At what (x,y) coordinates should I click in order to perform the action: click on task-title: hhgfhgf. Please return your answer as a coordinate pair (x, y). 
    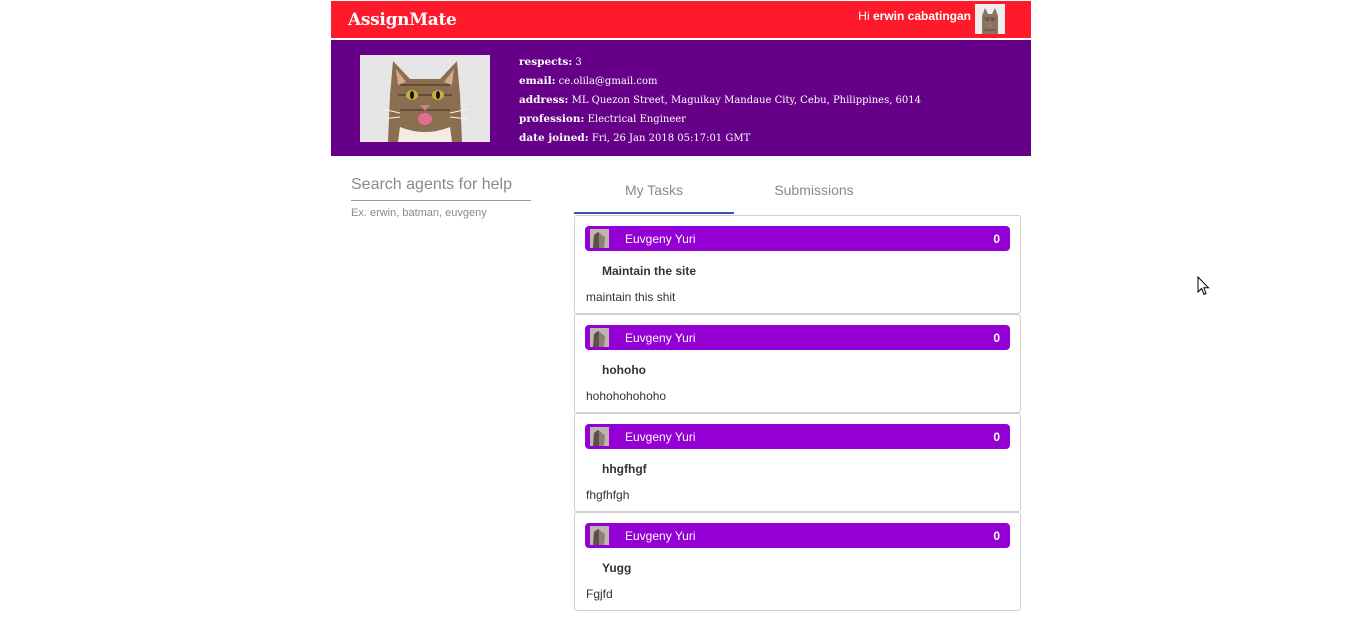
    Looking at the image, I should click on (624, 469).